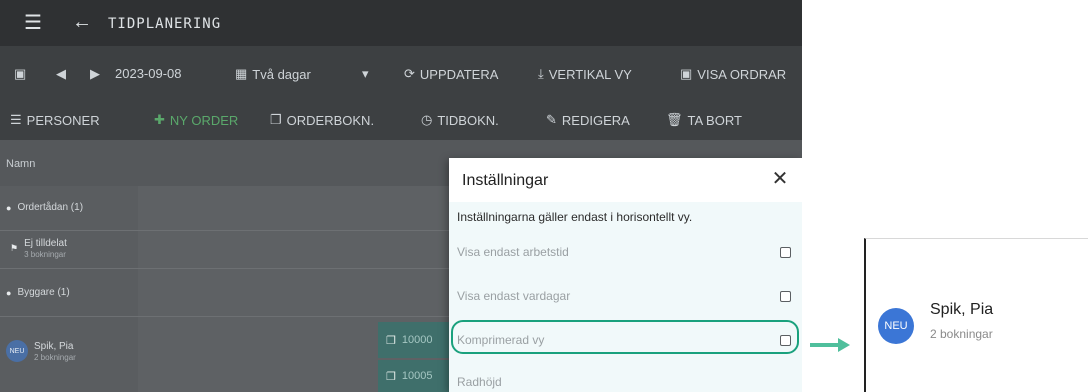  I want to click on dialog-title: Inställningar, so click(505, 180).